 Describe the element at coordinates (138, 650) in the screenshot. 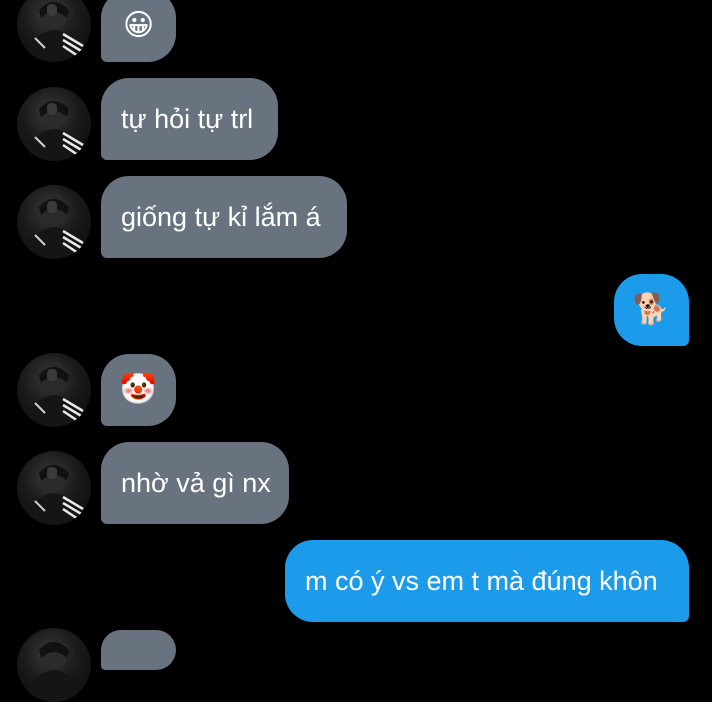

I see `message-bubble` at that location.